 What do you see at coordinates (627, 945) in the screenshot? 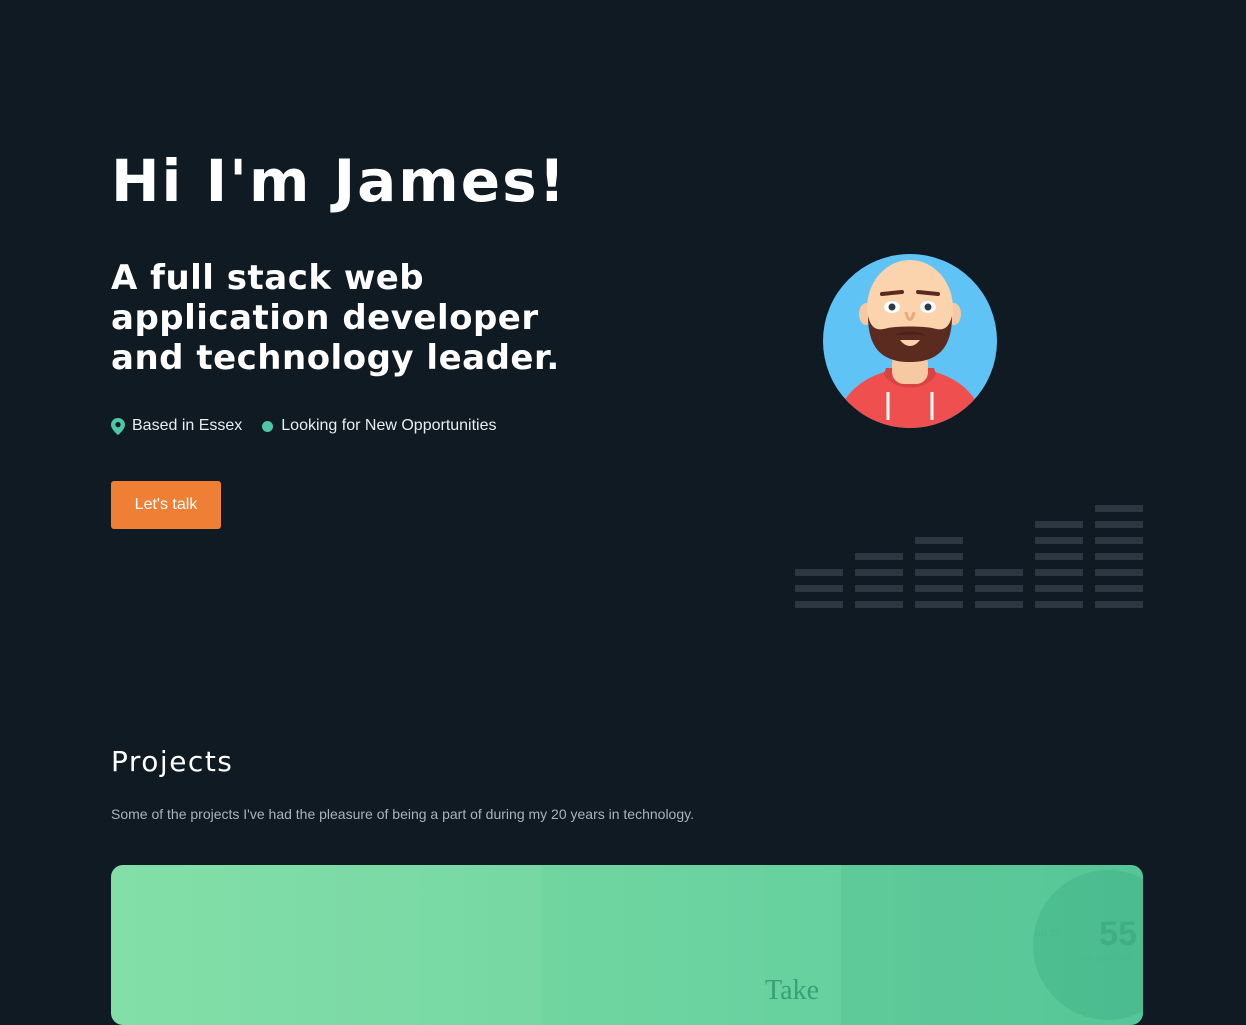
I see `project-card: up to 55 on selected Take` at bounding box center [627, 945].